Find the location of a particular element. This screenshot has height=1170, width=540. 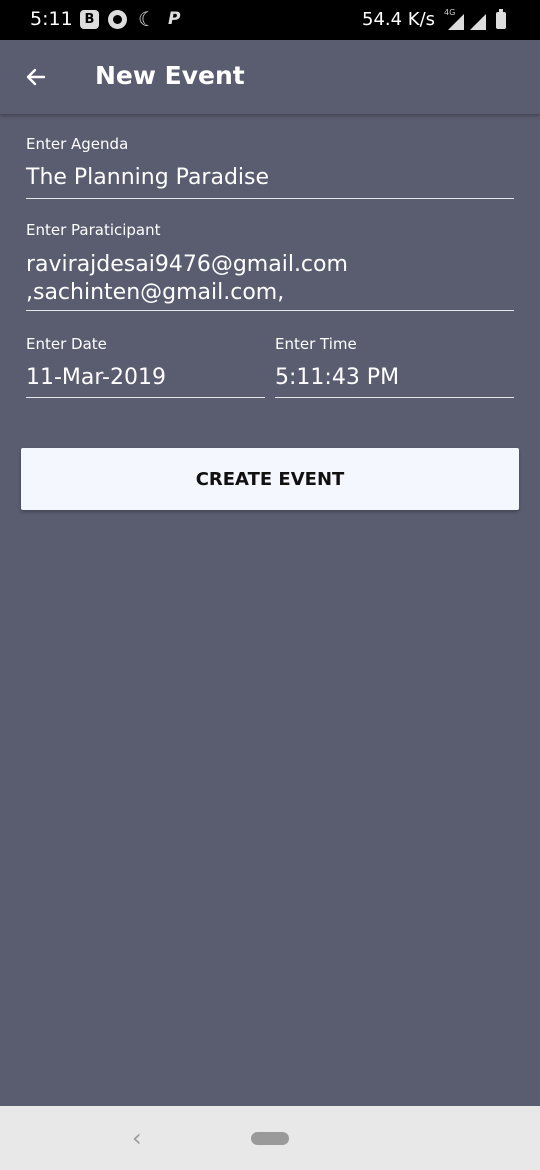

arrow-left-icon is located at coordinates (36, 77).